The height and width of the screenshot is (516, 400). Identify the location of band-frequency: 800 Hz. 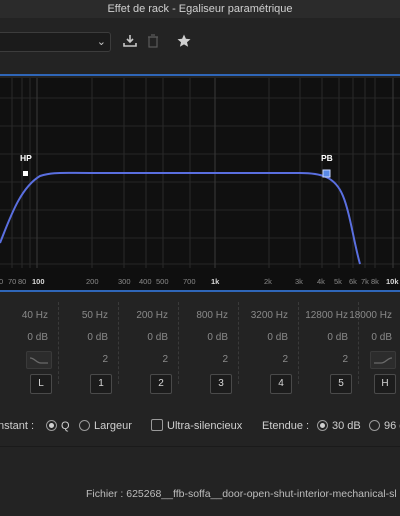
(212, 315).